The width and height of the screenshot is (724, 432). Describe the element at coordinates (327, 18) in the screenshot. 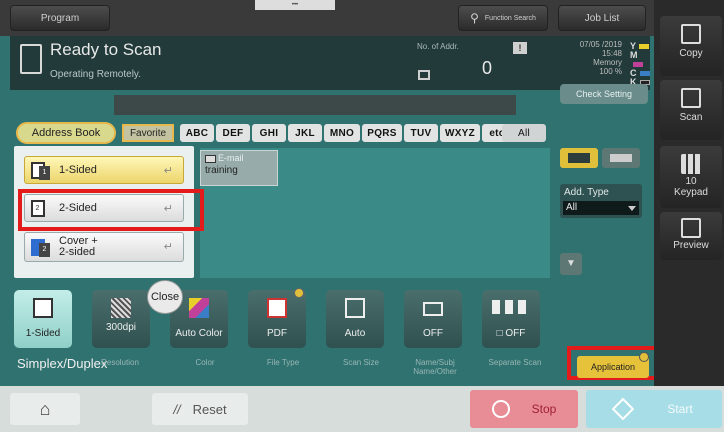

I see `top-bar: Program ••• ⚲ Function Search Job List` at that location.